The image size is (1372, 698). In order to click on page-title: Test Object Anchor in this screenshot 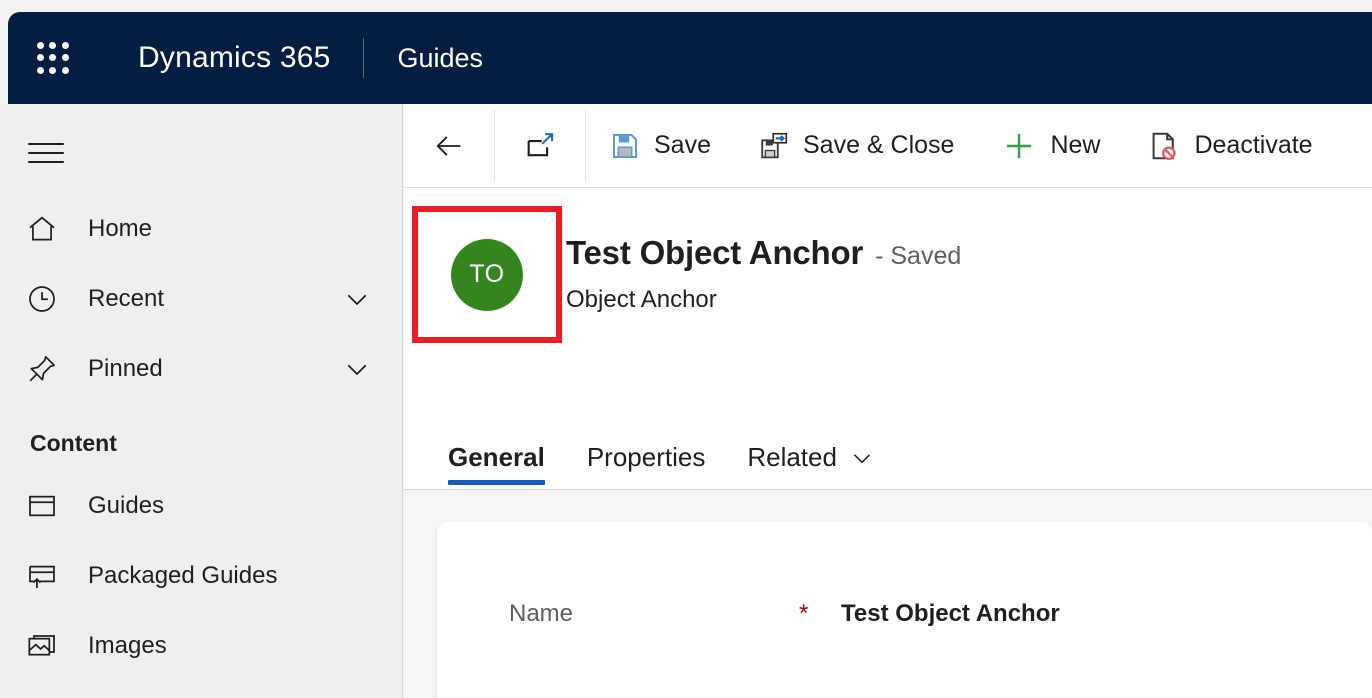, I will do `click(715, 252)`.